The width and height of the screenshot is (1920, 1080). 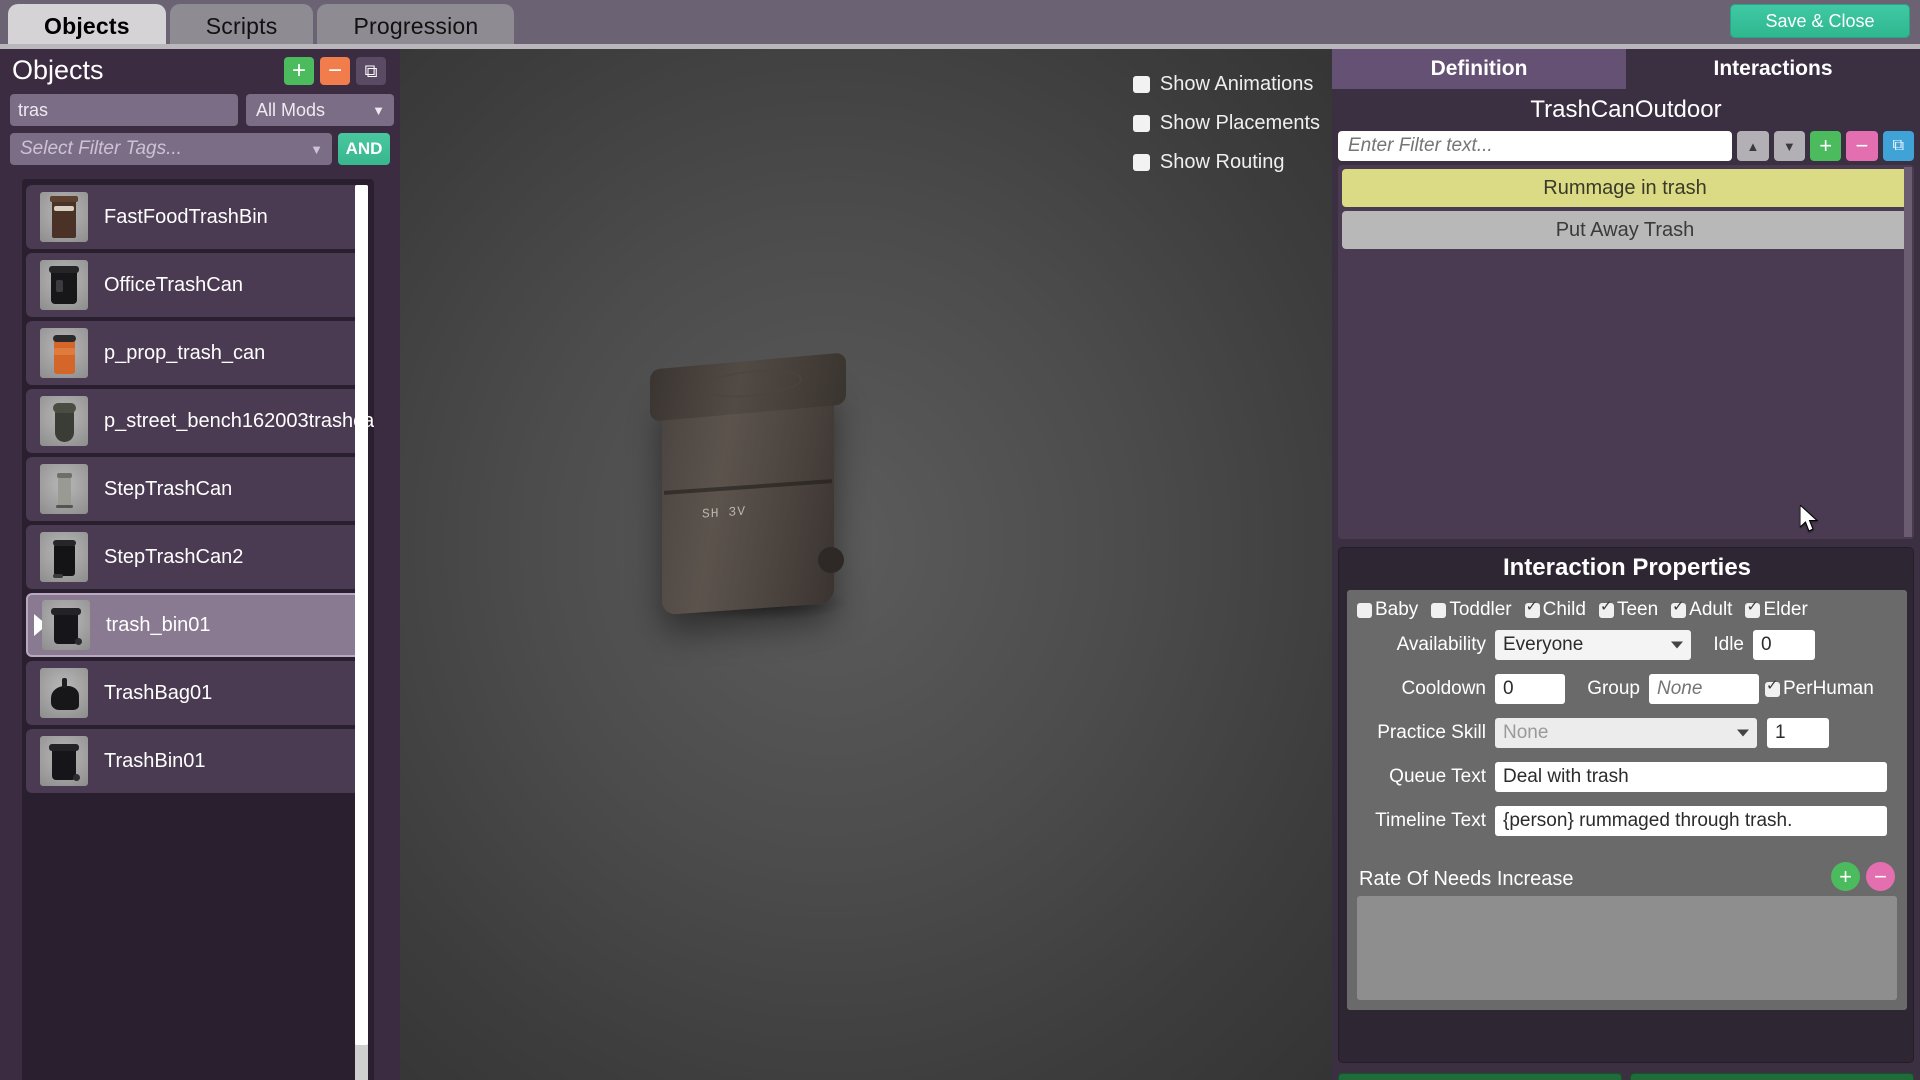 I want to click on idle-input, so click(x=1784, y=645).